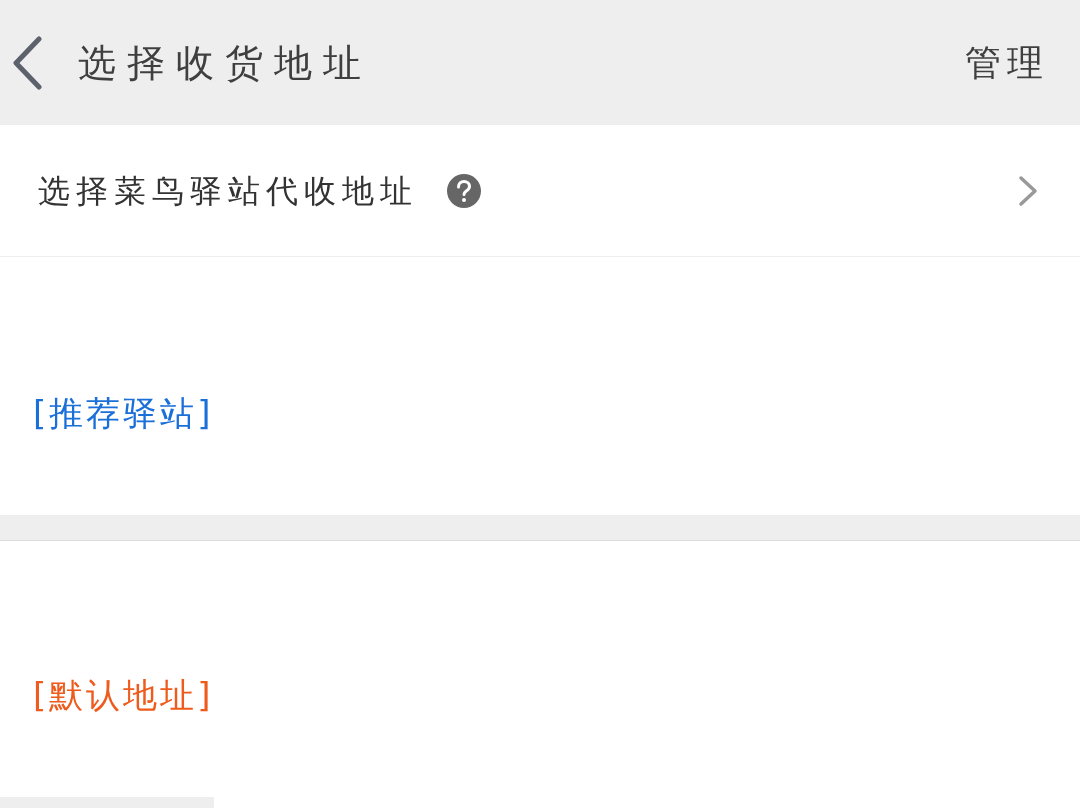  I want to click on section-label: [推荐驿站], so click(123, 413).